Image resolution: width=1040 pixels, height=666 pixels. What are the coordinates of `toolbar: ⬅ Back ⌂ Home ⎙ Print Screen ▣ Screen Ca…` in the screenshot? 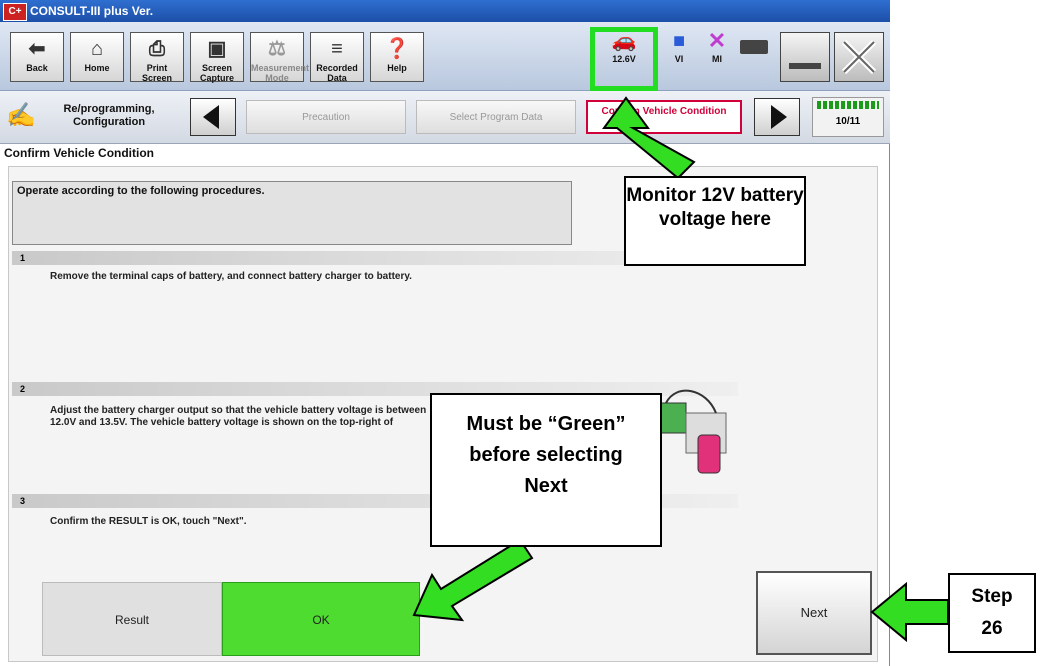 It's located at (445, 56).